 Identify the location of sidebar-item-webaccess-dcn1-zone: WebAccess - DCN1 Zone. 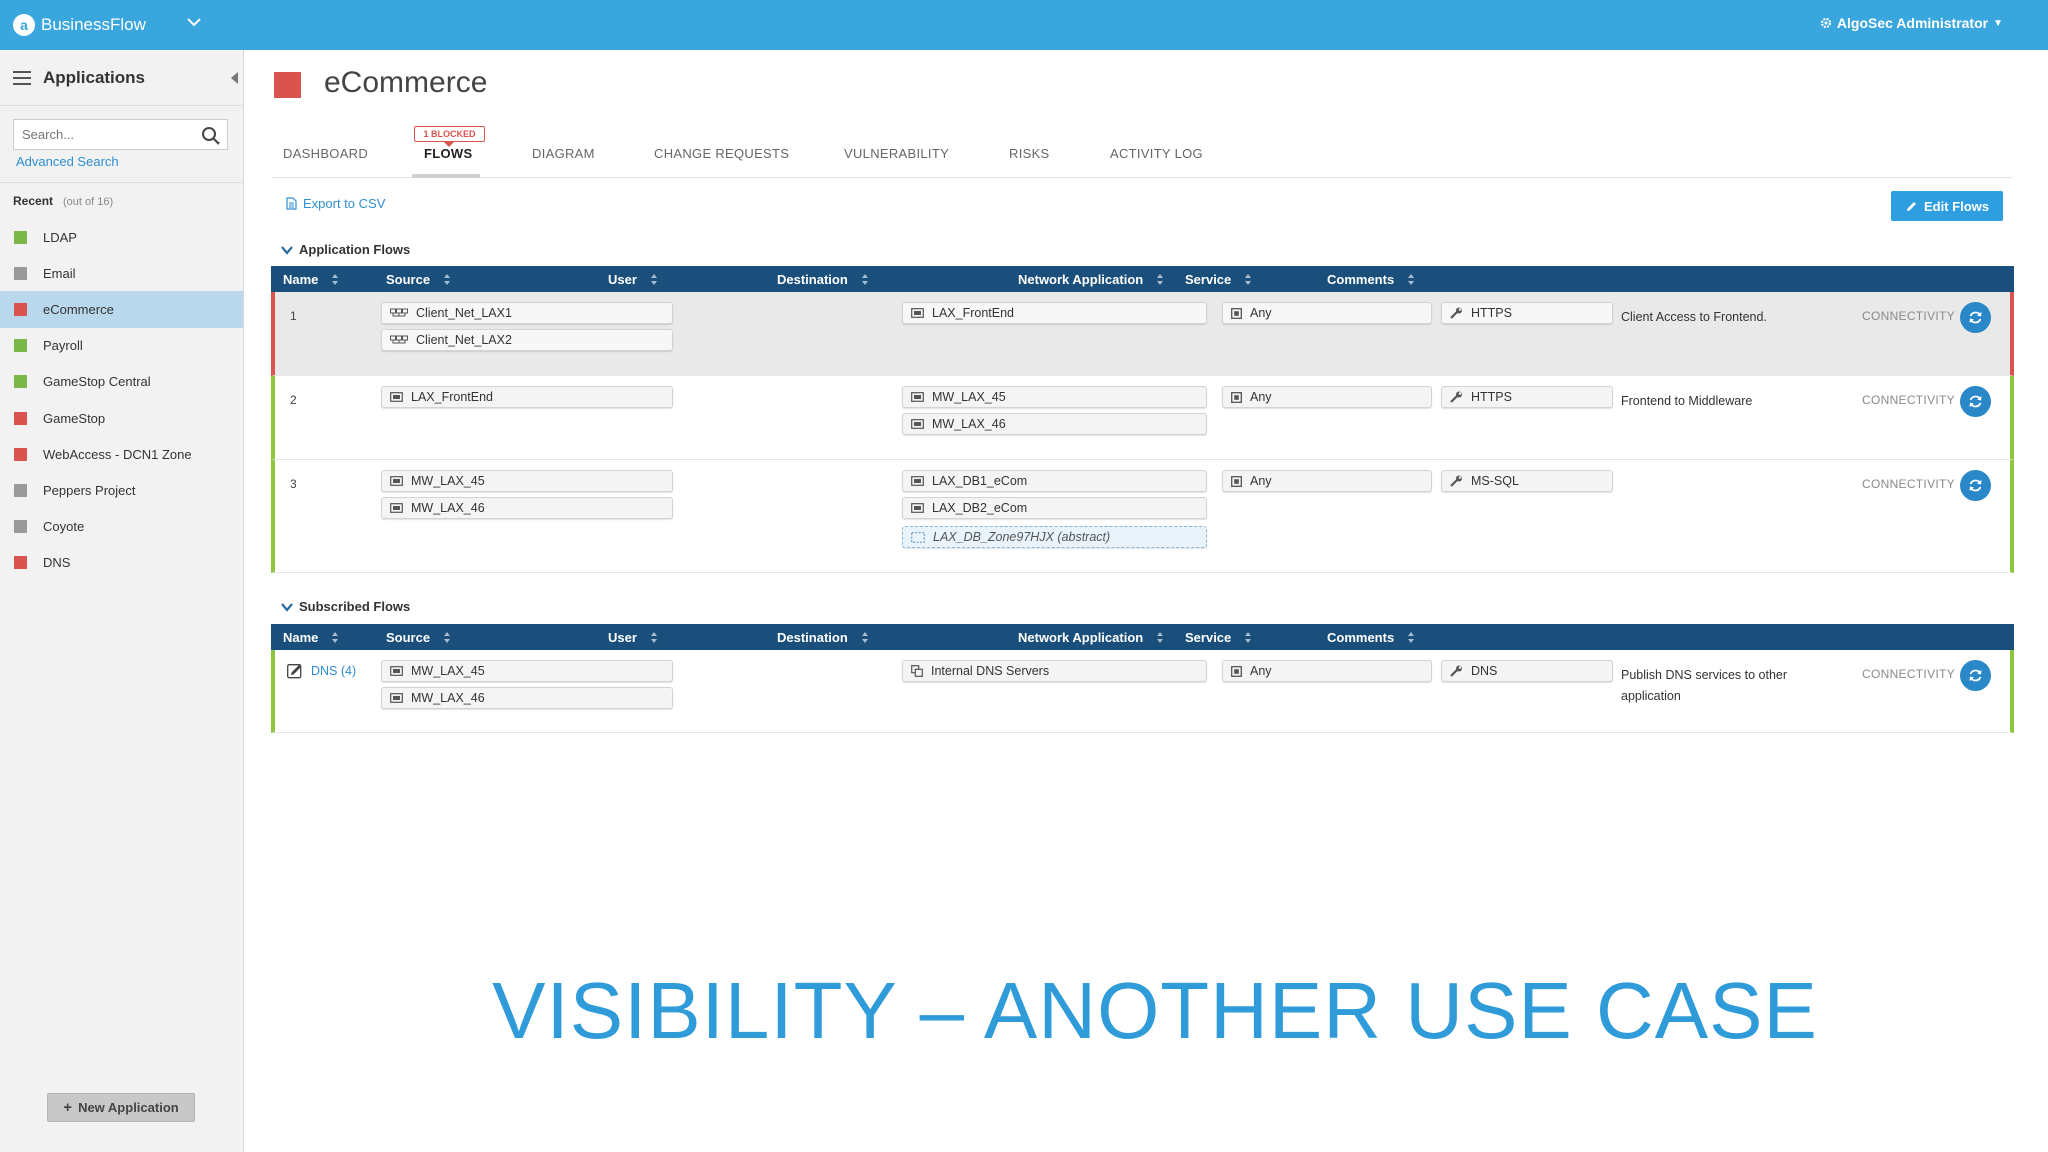
(121, 454).